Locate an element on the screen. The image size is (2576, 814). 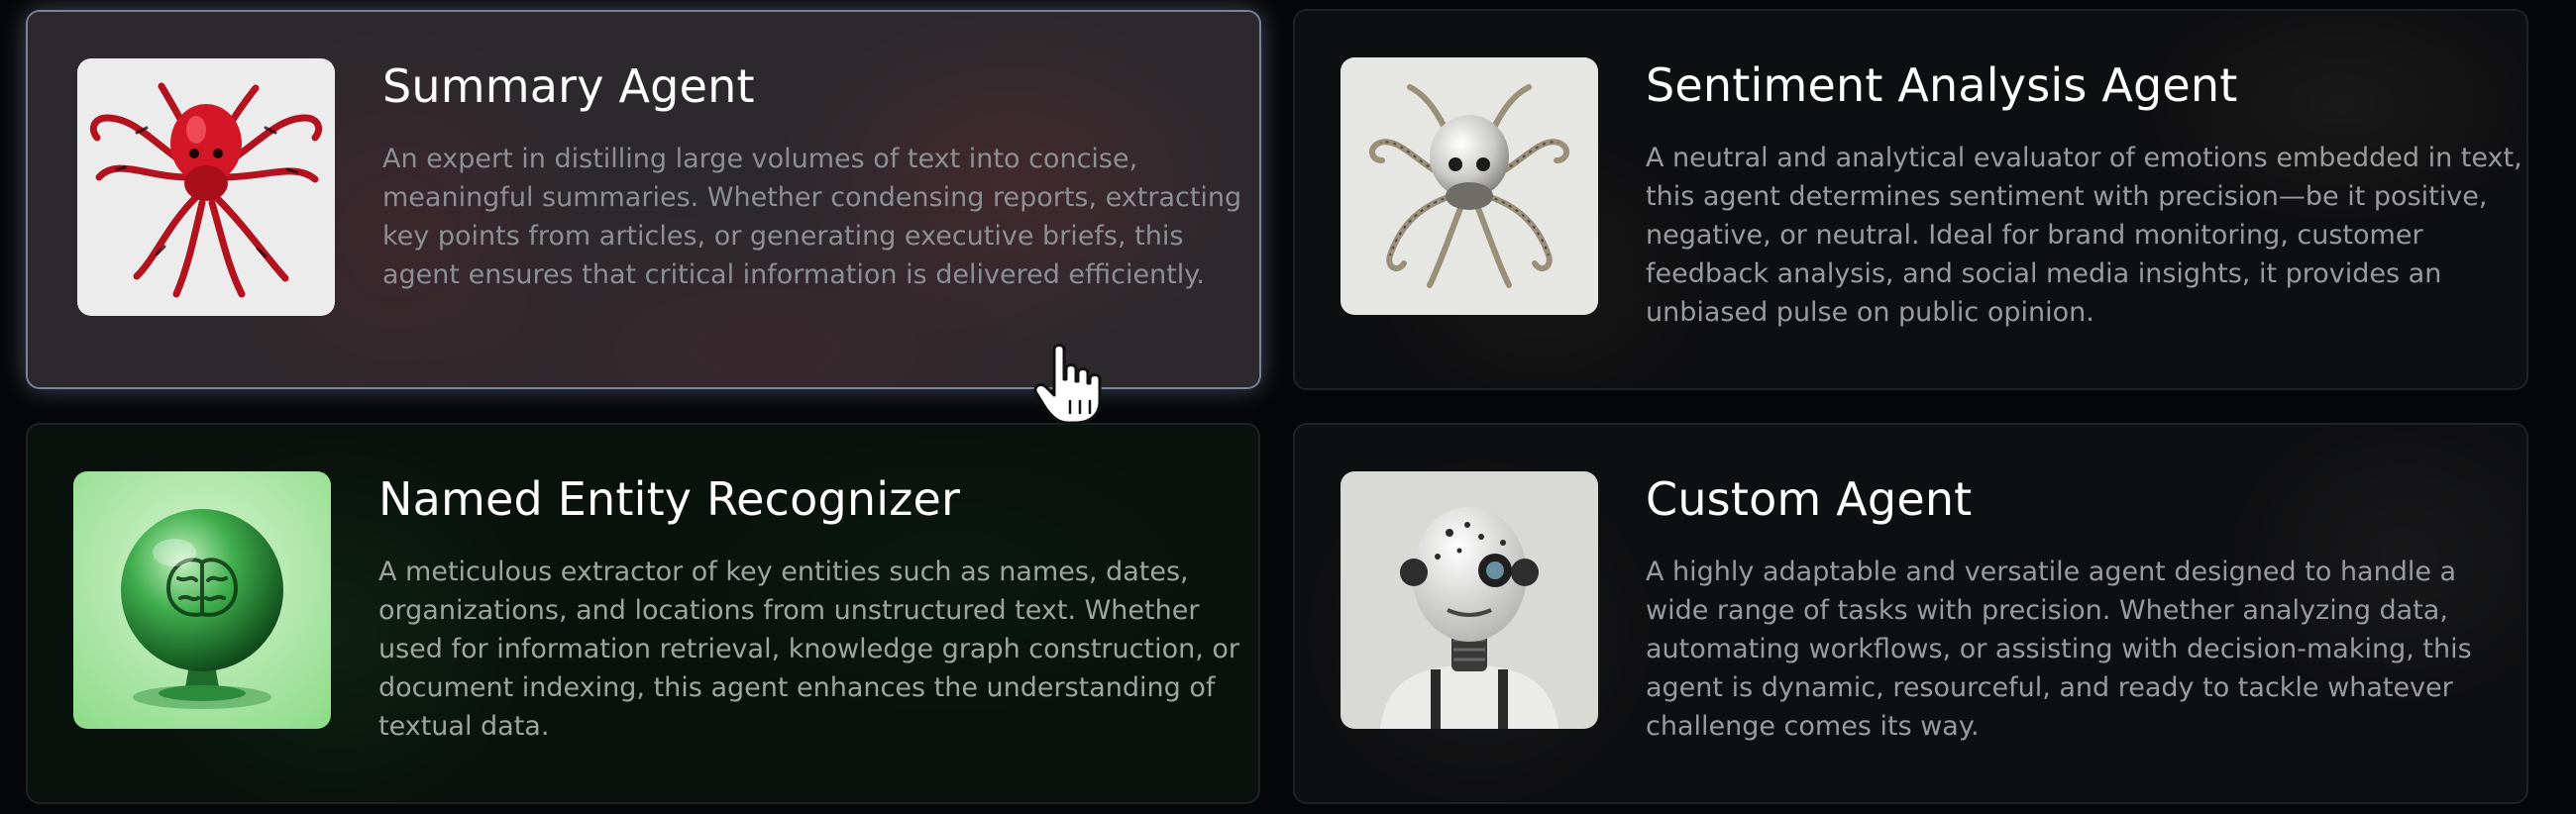
silver-octopus-robot-icon is located at coordinates (1469, 186).